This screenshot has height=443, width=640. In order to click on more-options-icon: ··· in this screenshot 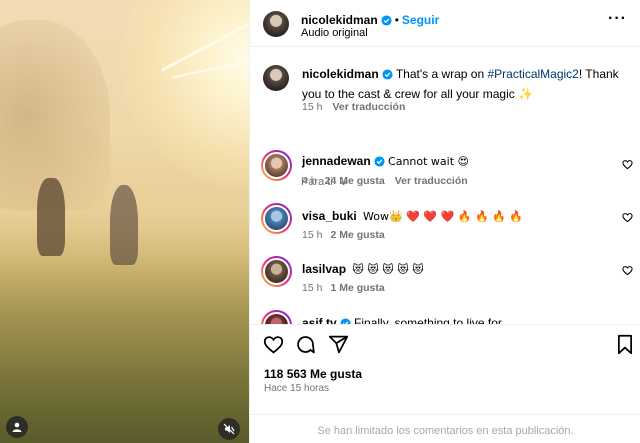, I will do `click(617, 19)`.